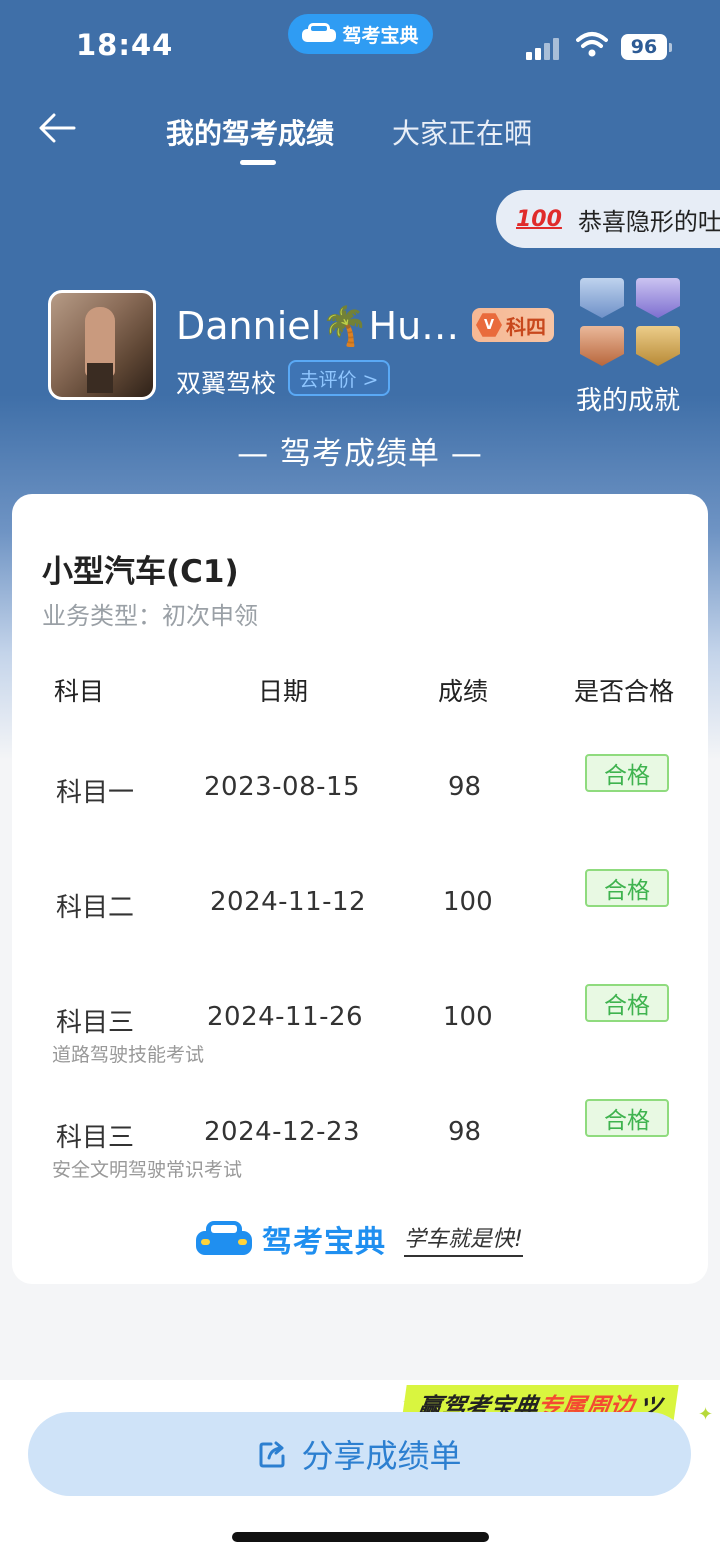 This screenshot has height=1558, width=720. Describe the element at coordinates (250, 132) in the screenshot. I see `tab-my-scores: 我的驾考成绩` at that location.